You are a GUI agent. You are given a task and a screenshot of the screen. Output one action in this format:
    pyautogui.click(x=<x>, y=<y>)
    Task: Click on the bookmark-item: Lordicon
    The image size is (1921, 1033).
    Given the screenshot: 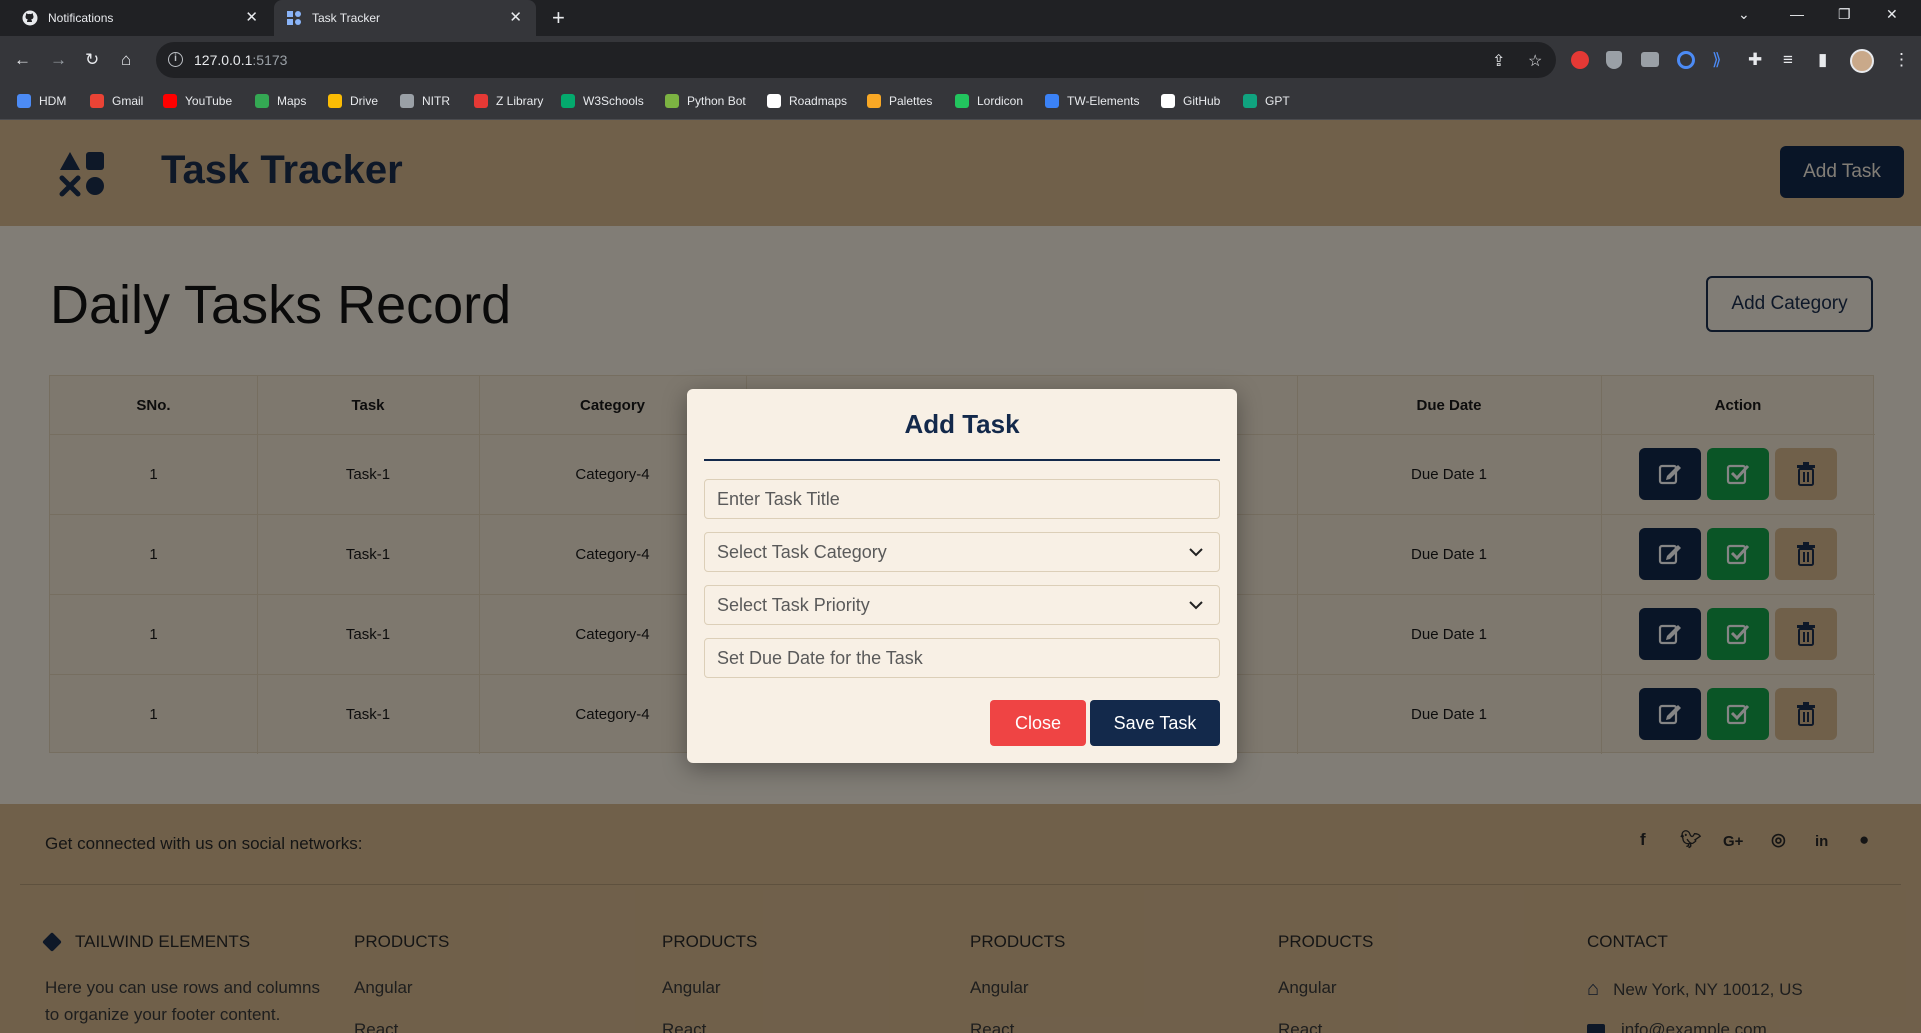 What is the action you would take?
    pyautogui.click(x=989, y=101)
    